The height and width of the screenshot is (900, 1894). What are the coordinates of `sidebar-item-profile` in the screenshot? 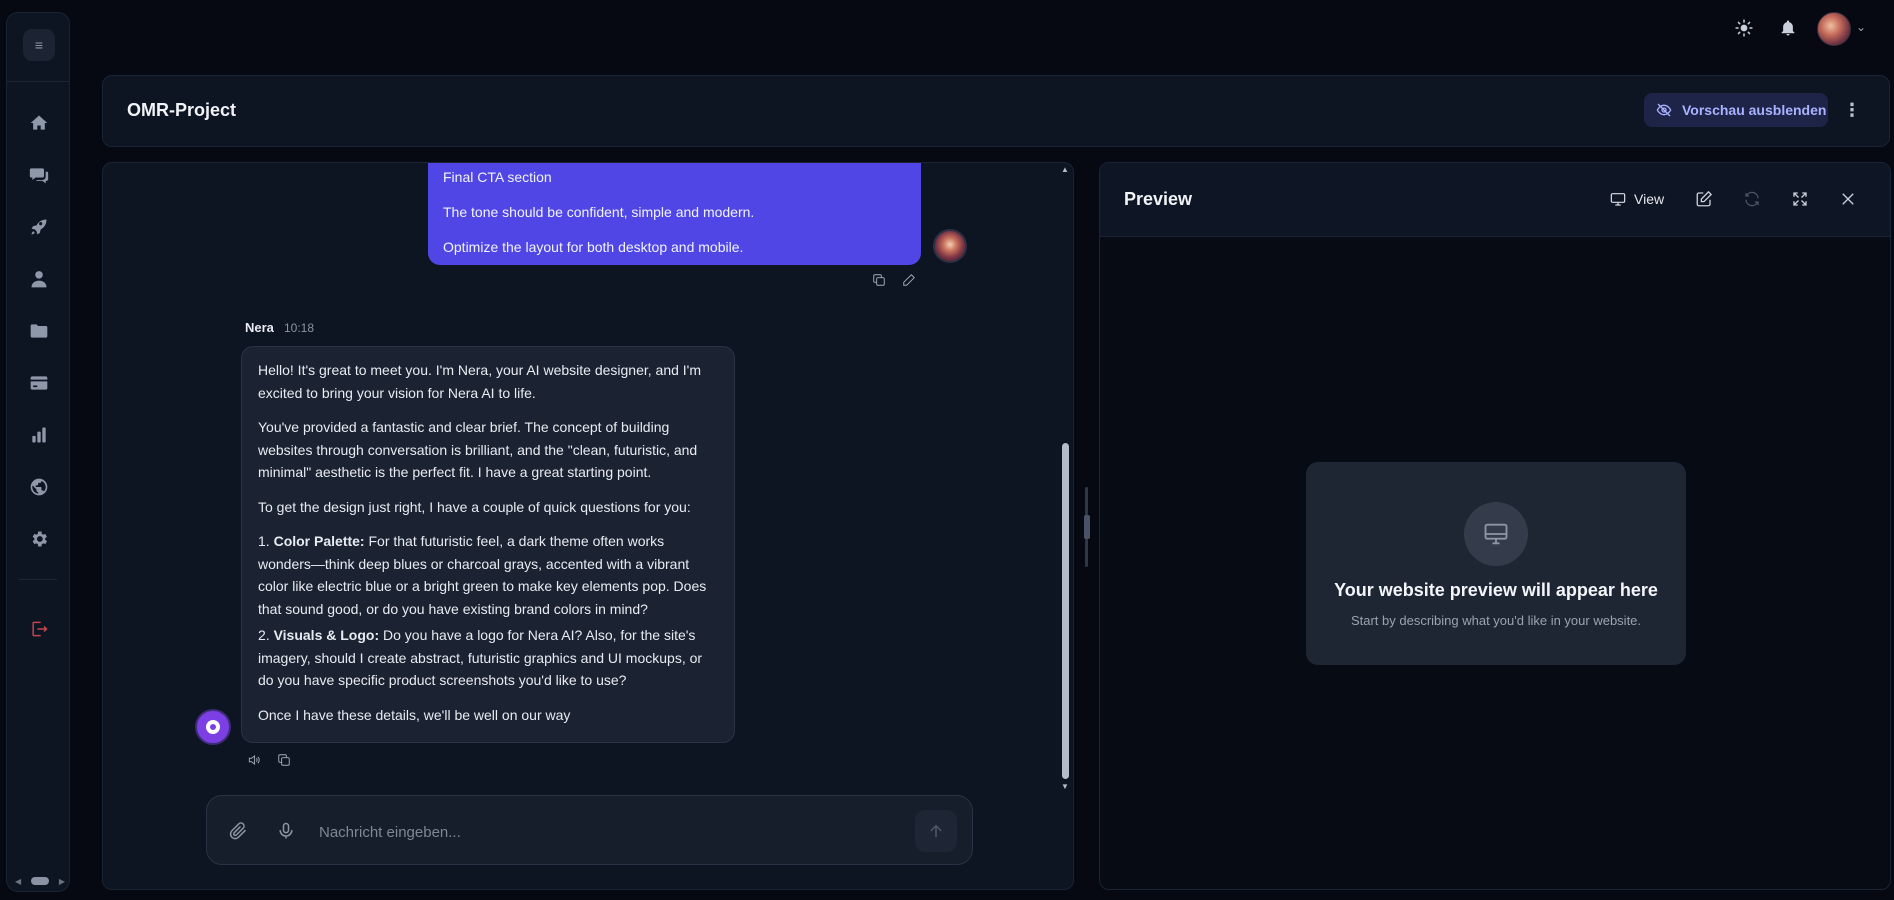 It's located at (39, 279).